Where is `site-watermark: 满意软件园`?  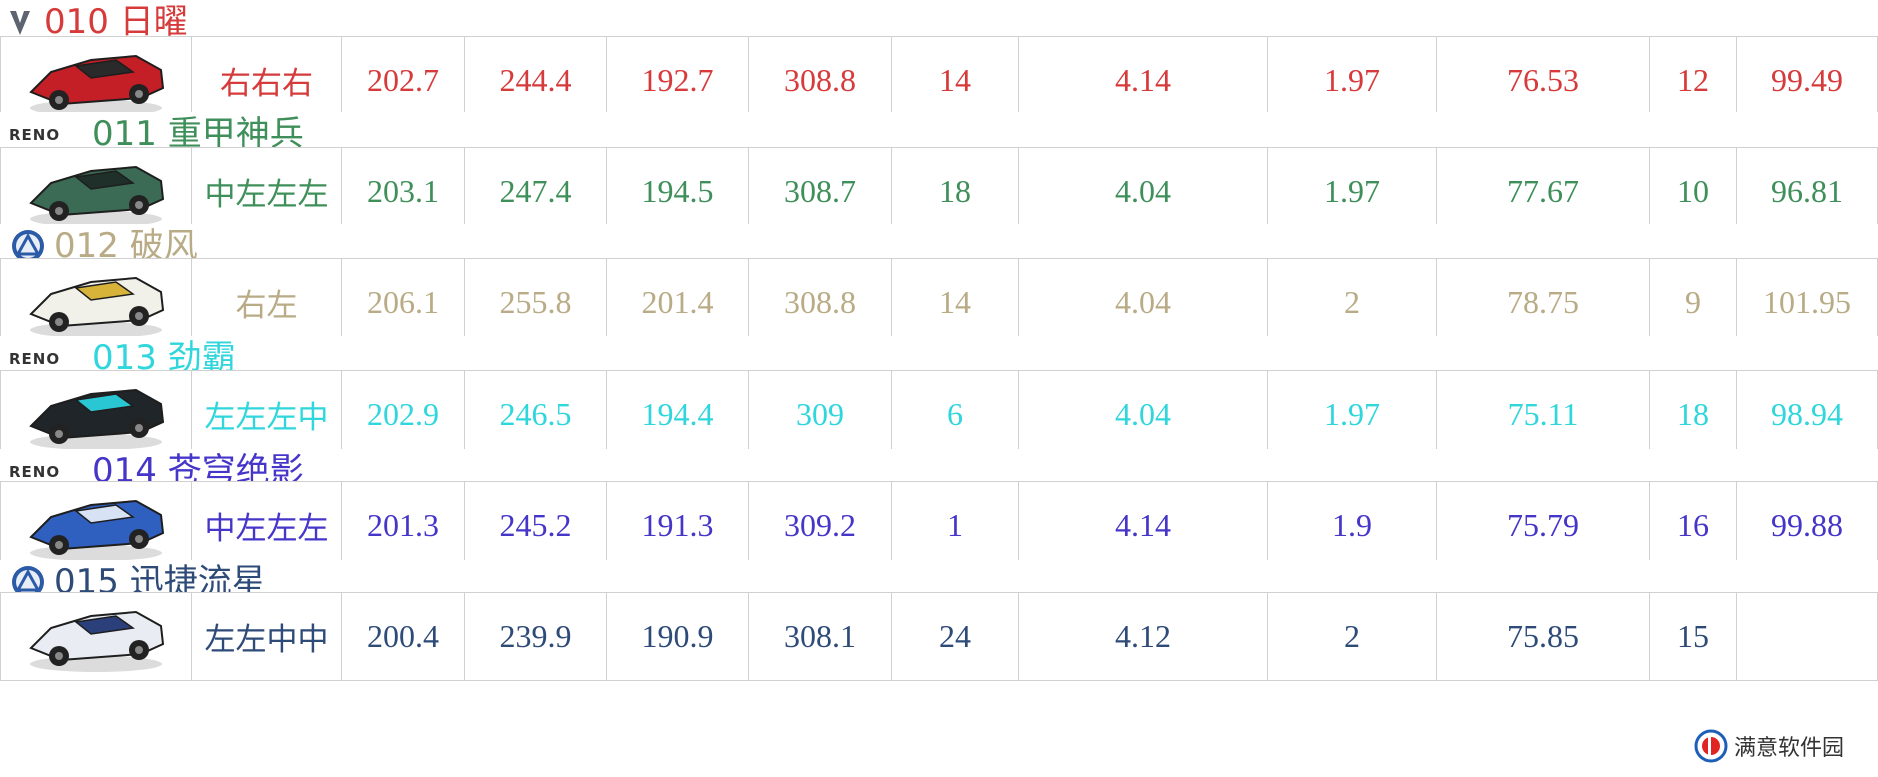
site-watermark: 满意软件园 is located at coordinates (1768, 746).